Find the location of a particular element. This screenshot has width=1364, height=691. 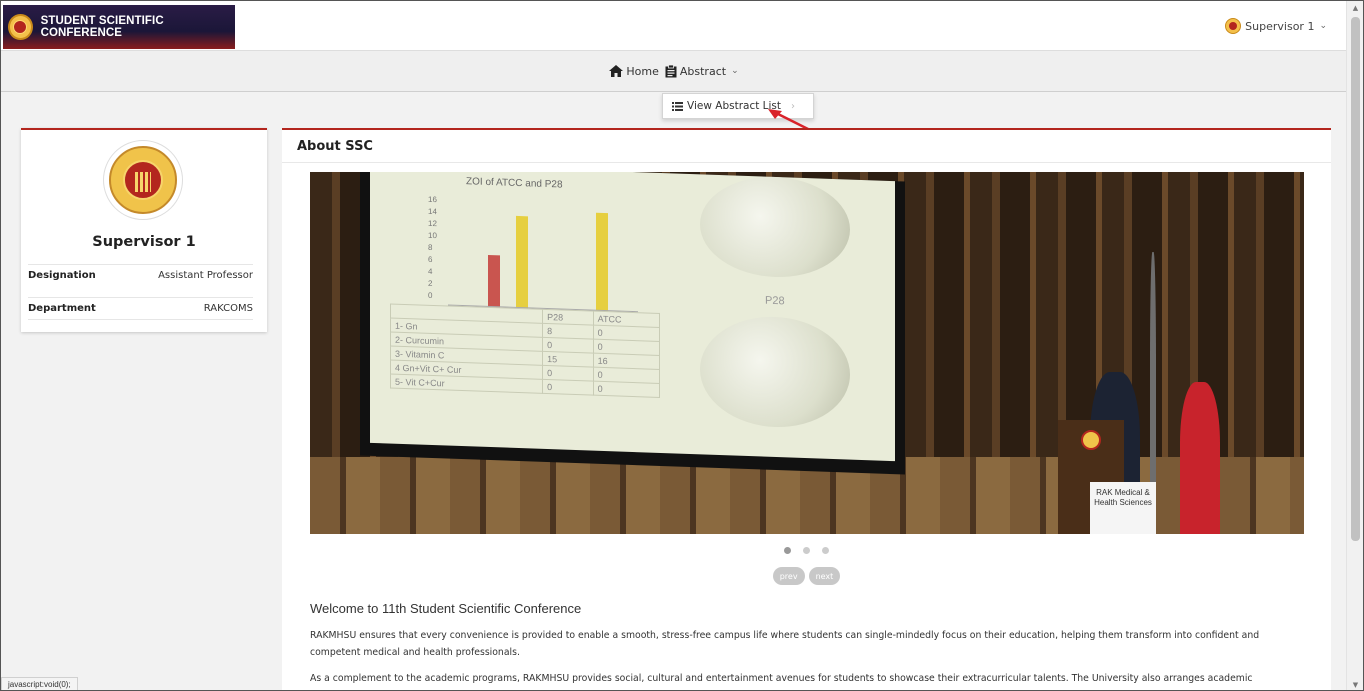

prev-button: prev is located at coordinates (788, 576).